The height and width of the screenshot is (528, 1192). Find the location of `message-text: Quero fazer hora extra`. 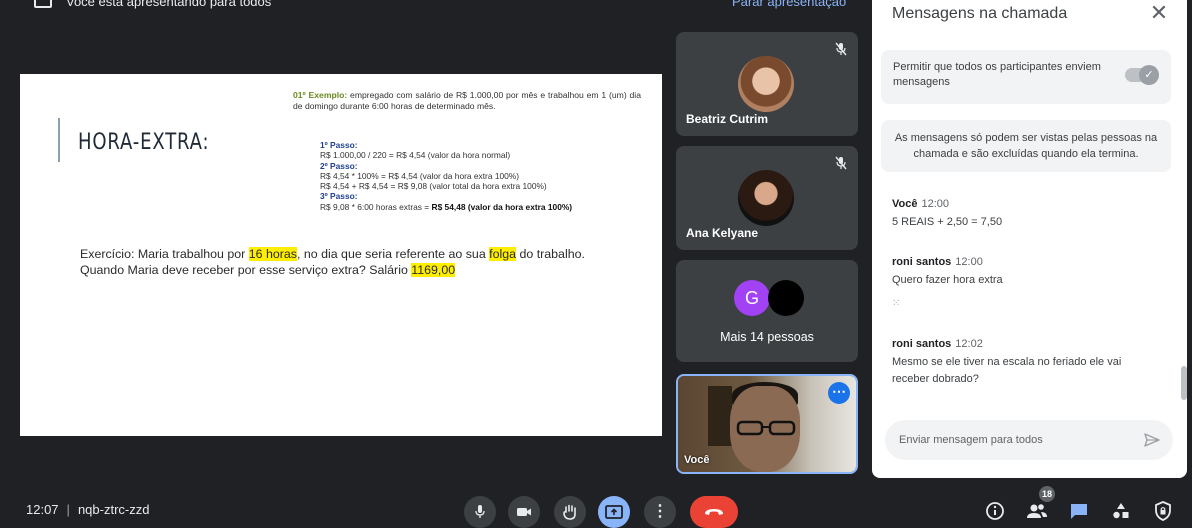

message-text: Quero fazer hora extra is located at coordinates (947, 280).